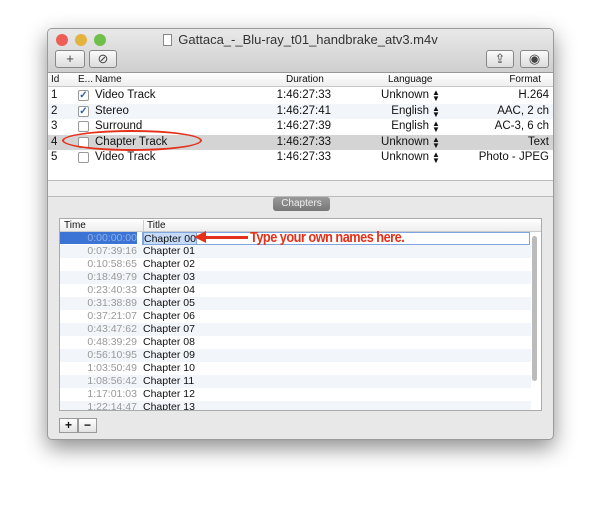 The width and height of the screenshot is (600, 505). Describe the element at coordinates (410, 79) in the screenshot. I see `col-language: Language` at that location.